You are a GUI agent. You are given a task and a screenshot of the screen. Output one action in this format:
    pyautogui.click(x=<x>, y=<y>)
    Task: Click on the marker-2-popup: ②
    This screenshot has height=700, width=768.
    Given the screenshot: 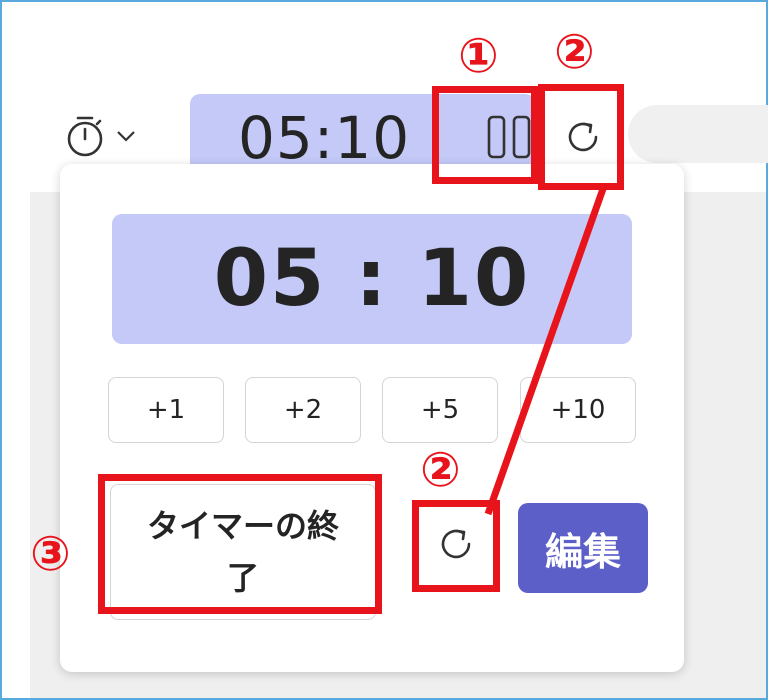 What is the action you would take?
    pyautogui.click(x=440, y=470)
    